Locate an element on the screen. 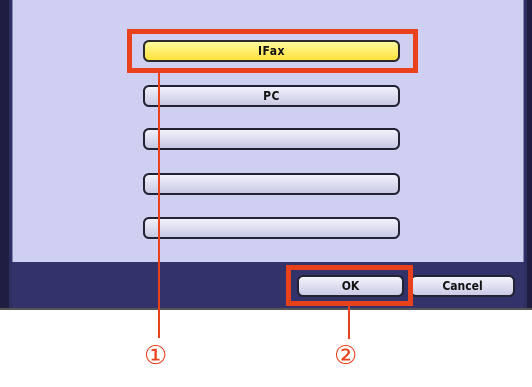  callout-number-two: ② is located at coordinates (346, 356).